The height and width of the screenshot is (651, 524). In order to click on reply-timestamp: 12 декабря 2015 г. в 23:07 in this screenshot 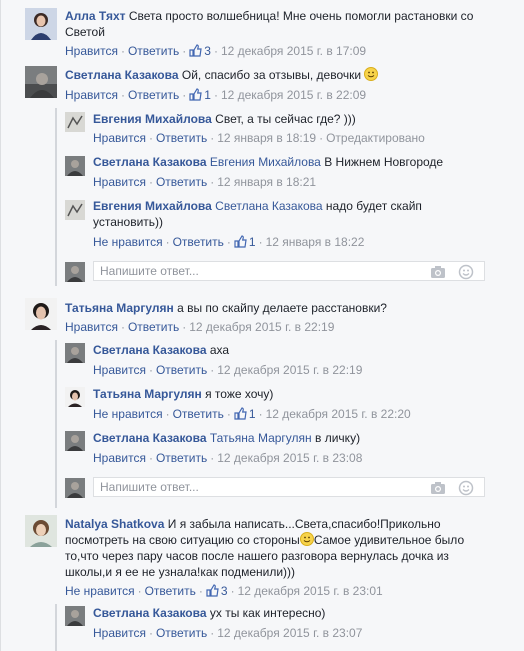, I will do `click(289, 633)`.